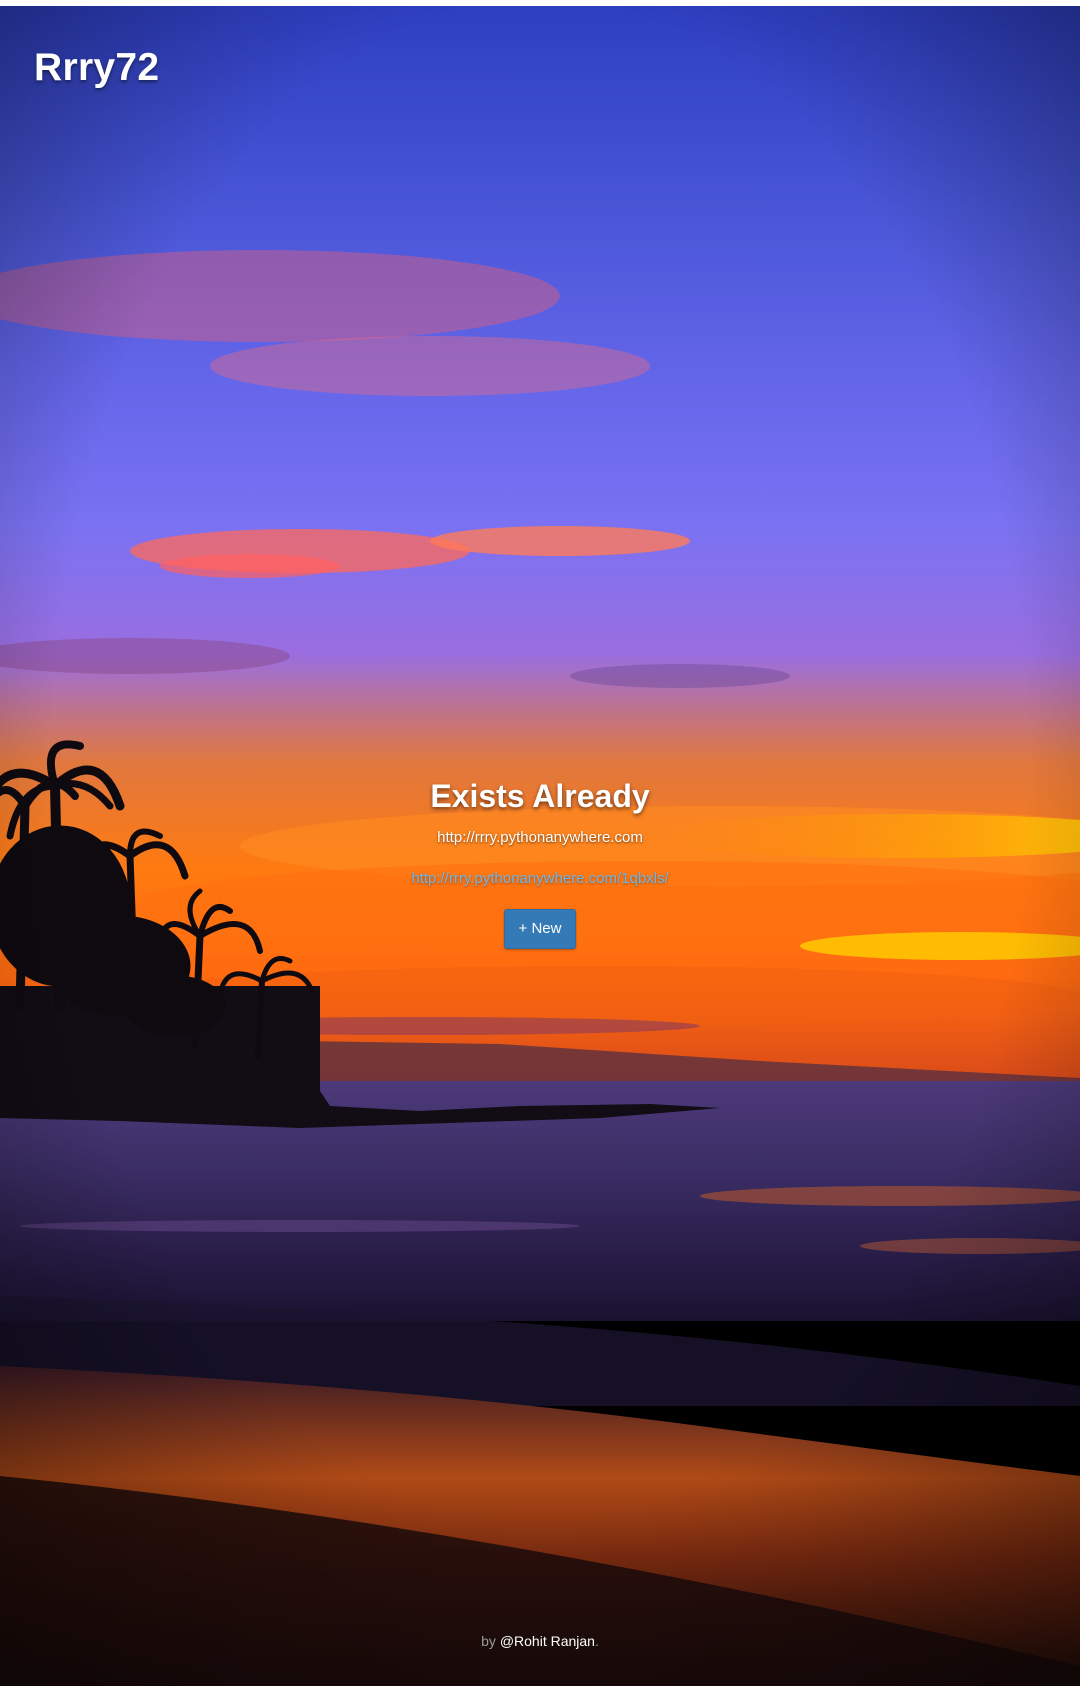 The image size is (1080, 1686). Describe the element at coordinates (539, 879) in the screenshot. I see `short-url-link: http://rrry.pythonanywhere.com/1qbxls/` at that location.